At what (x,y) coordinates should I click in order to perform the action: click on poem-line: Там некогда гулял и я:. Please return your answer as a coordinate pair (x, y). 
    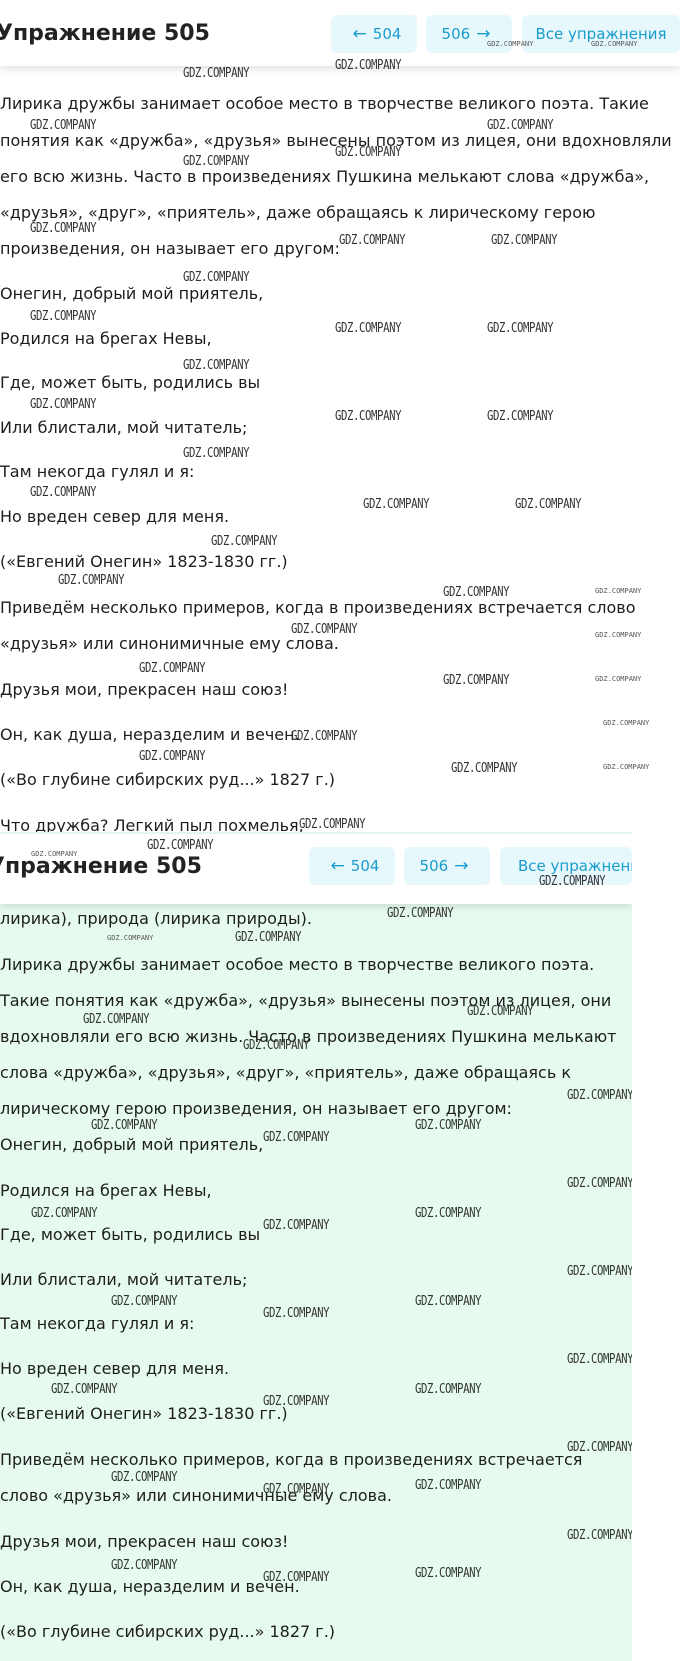
    Looking at the image, I should click on (97, 471).